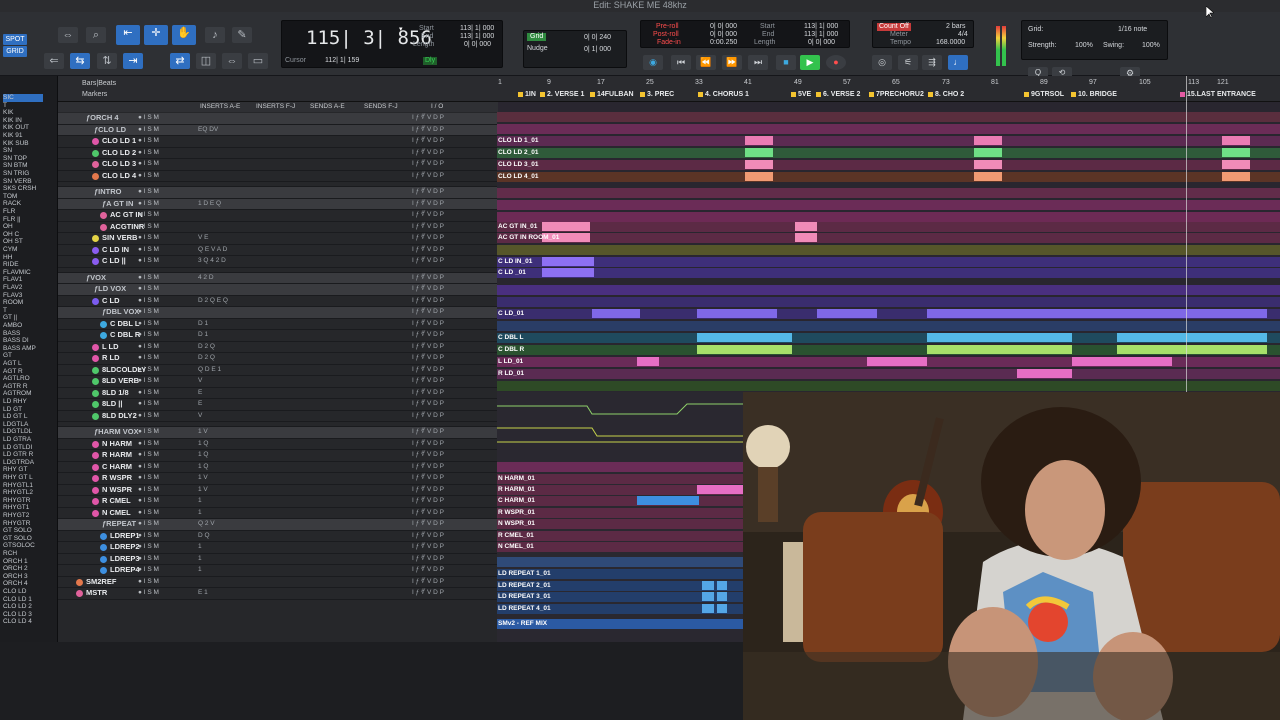 The width and height of the screenshot is (1280, 720). What do you see at coordinates (119, 176) in the screenshot?
I see `track-name: CLO LD 4` at bounding box center [119, 176].